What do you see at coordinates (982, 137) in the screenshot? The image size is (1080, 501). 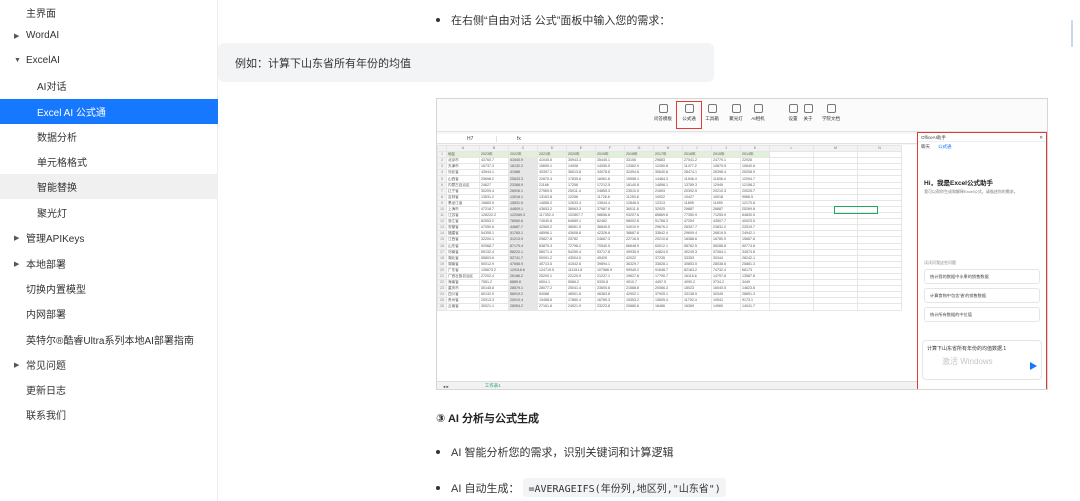 I see `assistant-header: OfficeAI助手 ✕` at bounding box center [982, 137].